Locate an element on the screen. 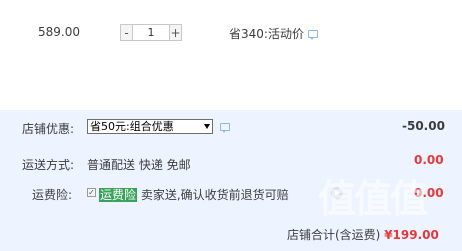 This screenshot has width=462, height=251. shop-total: 店铺合计(含运费) ¥199.00 is located at coordinates (363, 234).